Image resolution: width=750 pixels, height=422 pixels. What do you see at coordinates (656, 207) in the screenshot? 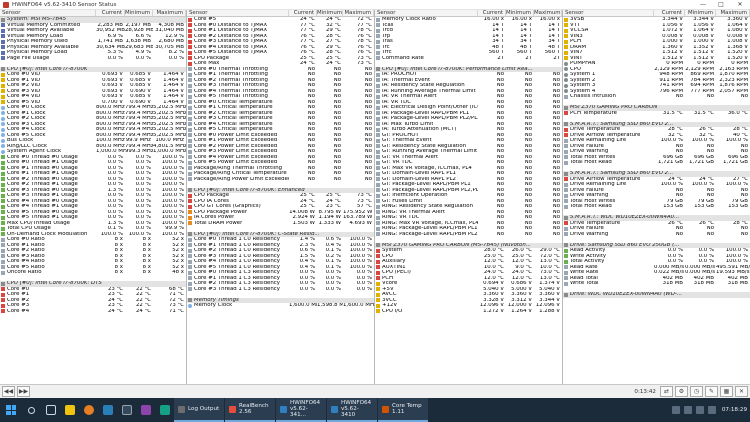
I see `sensor-row: Total Host Read 153 GB 153 GB 153 GB` at bounding box center [656, 207].